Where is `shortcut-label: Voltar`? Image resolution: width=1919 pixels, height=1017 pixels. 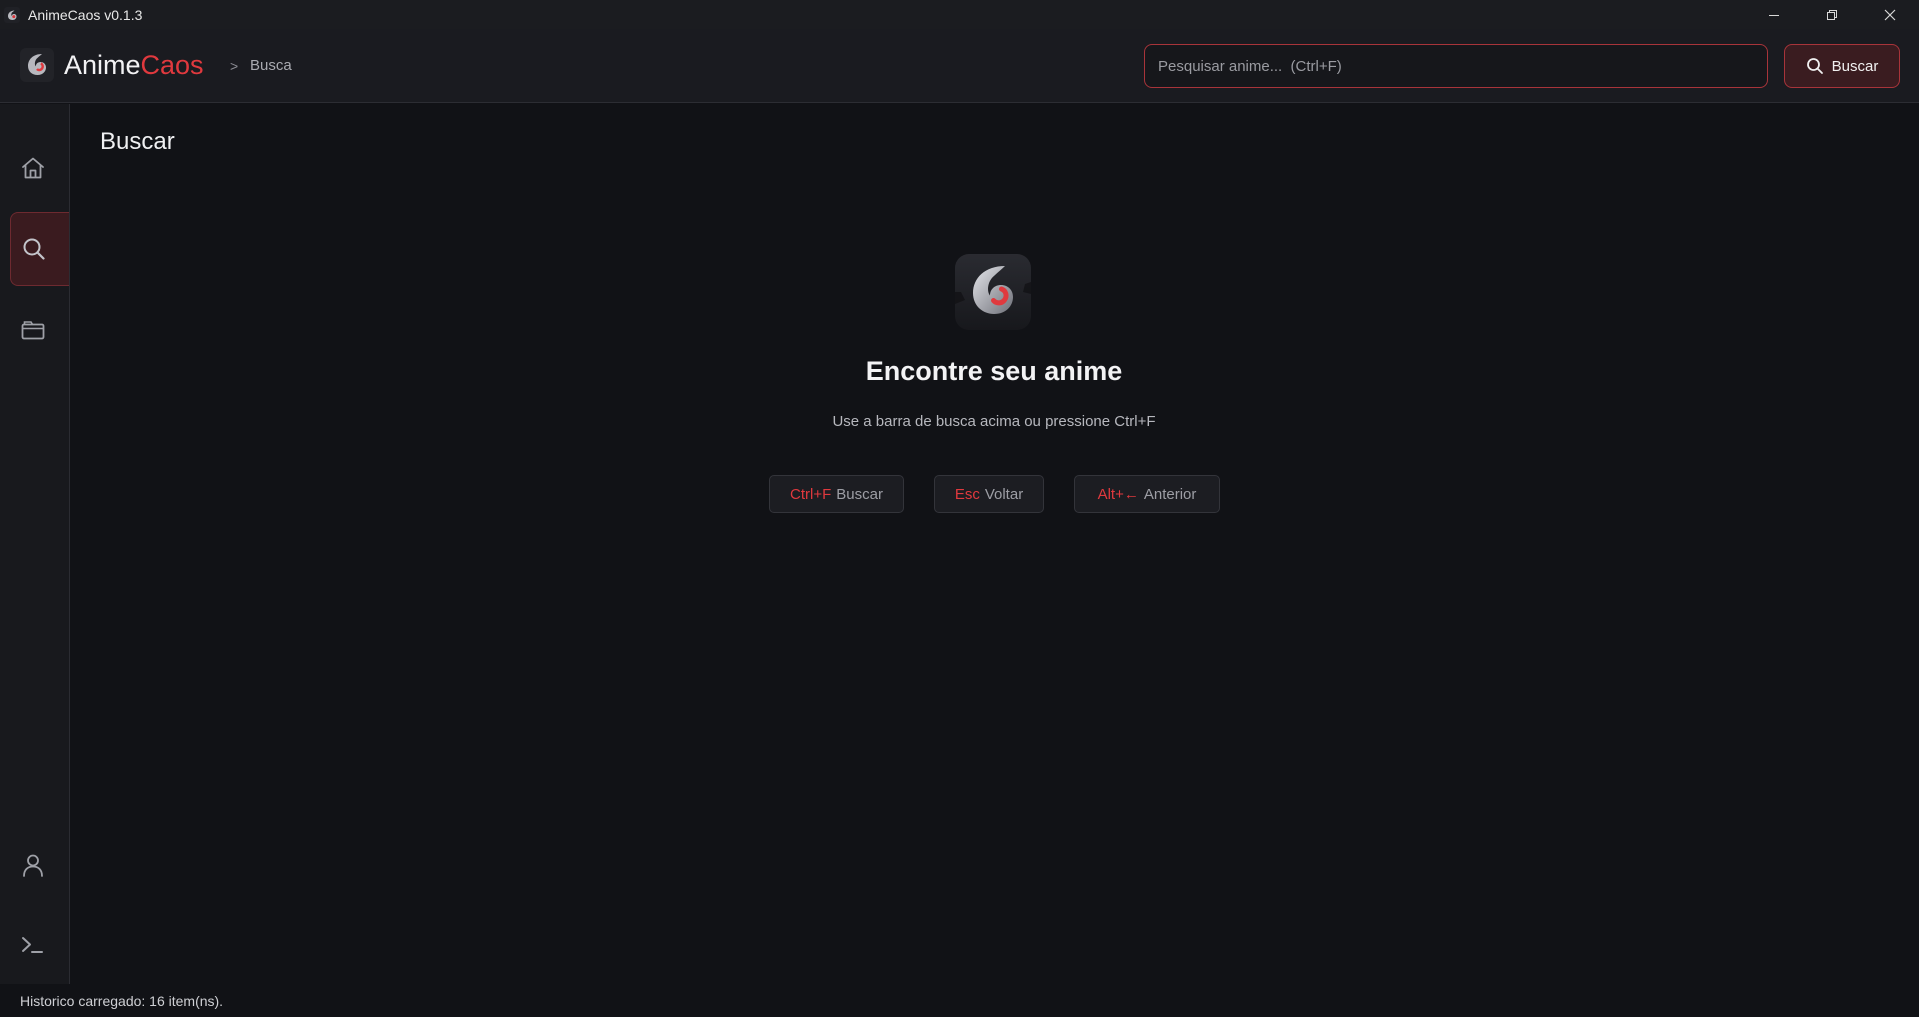
shortcut-label: Voltar is located at coordinates (1004, 494).